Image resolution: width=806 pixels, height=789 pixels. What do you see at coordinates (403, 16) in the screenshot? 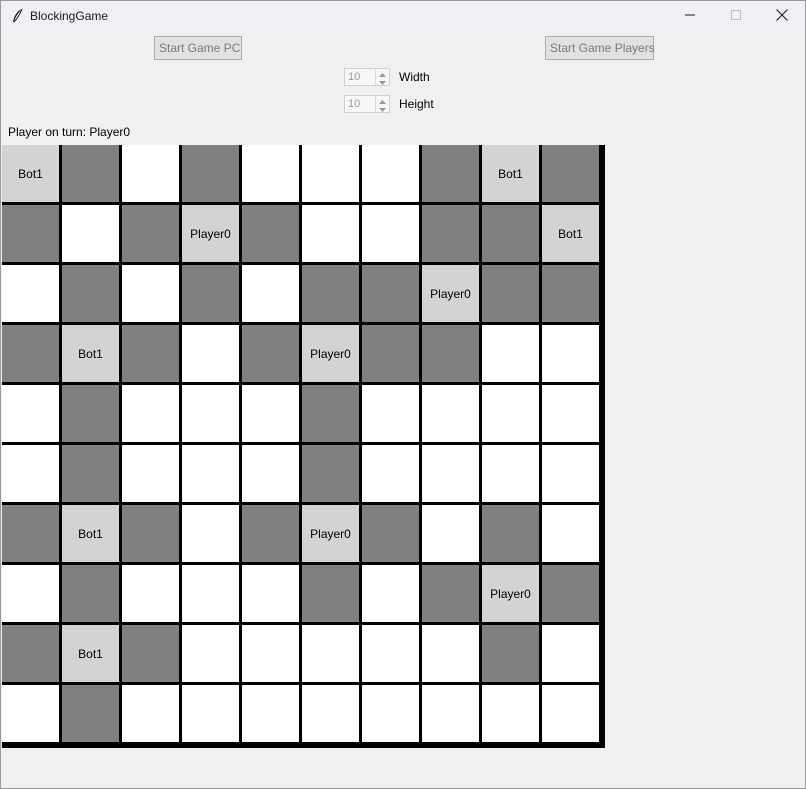
I see `title-bar: BlockingGame` at bounding box center [403, 16].